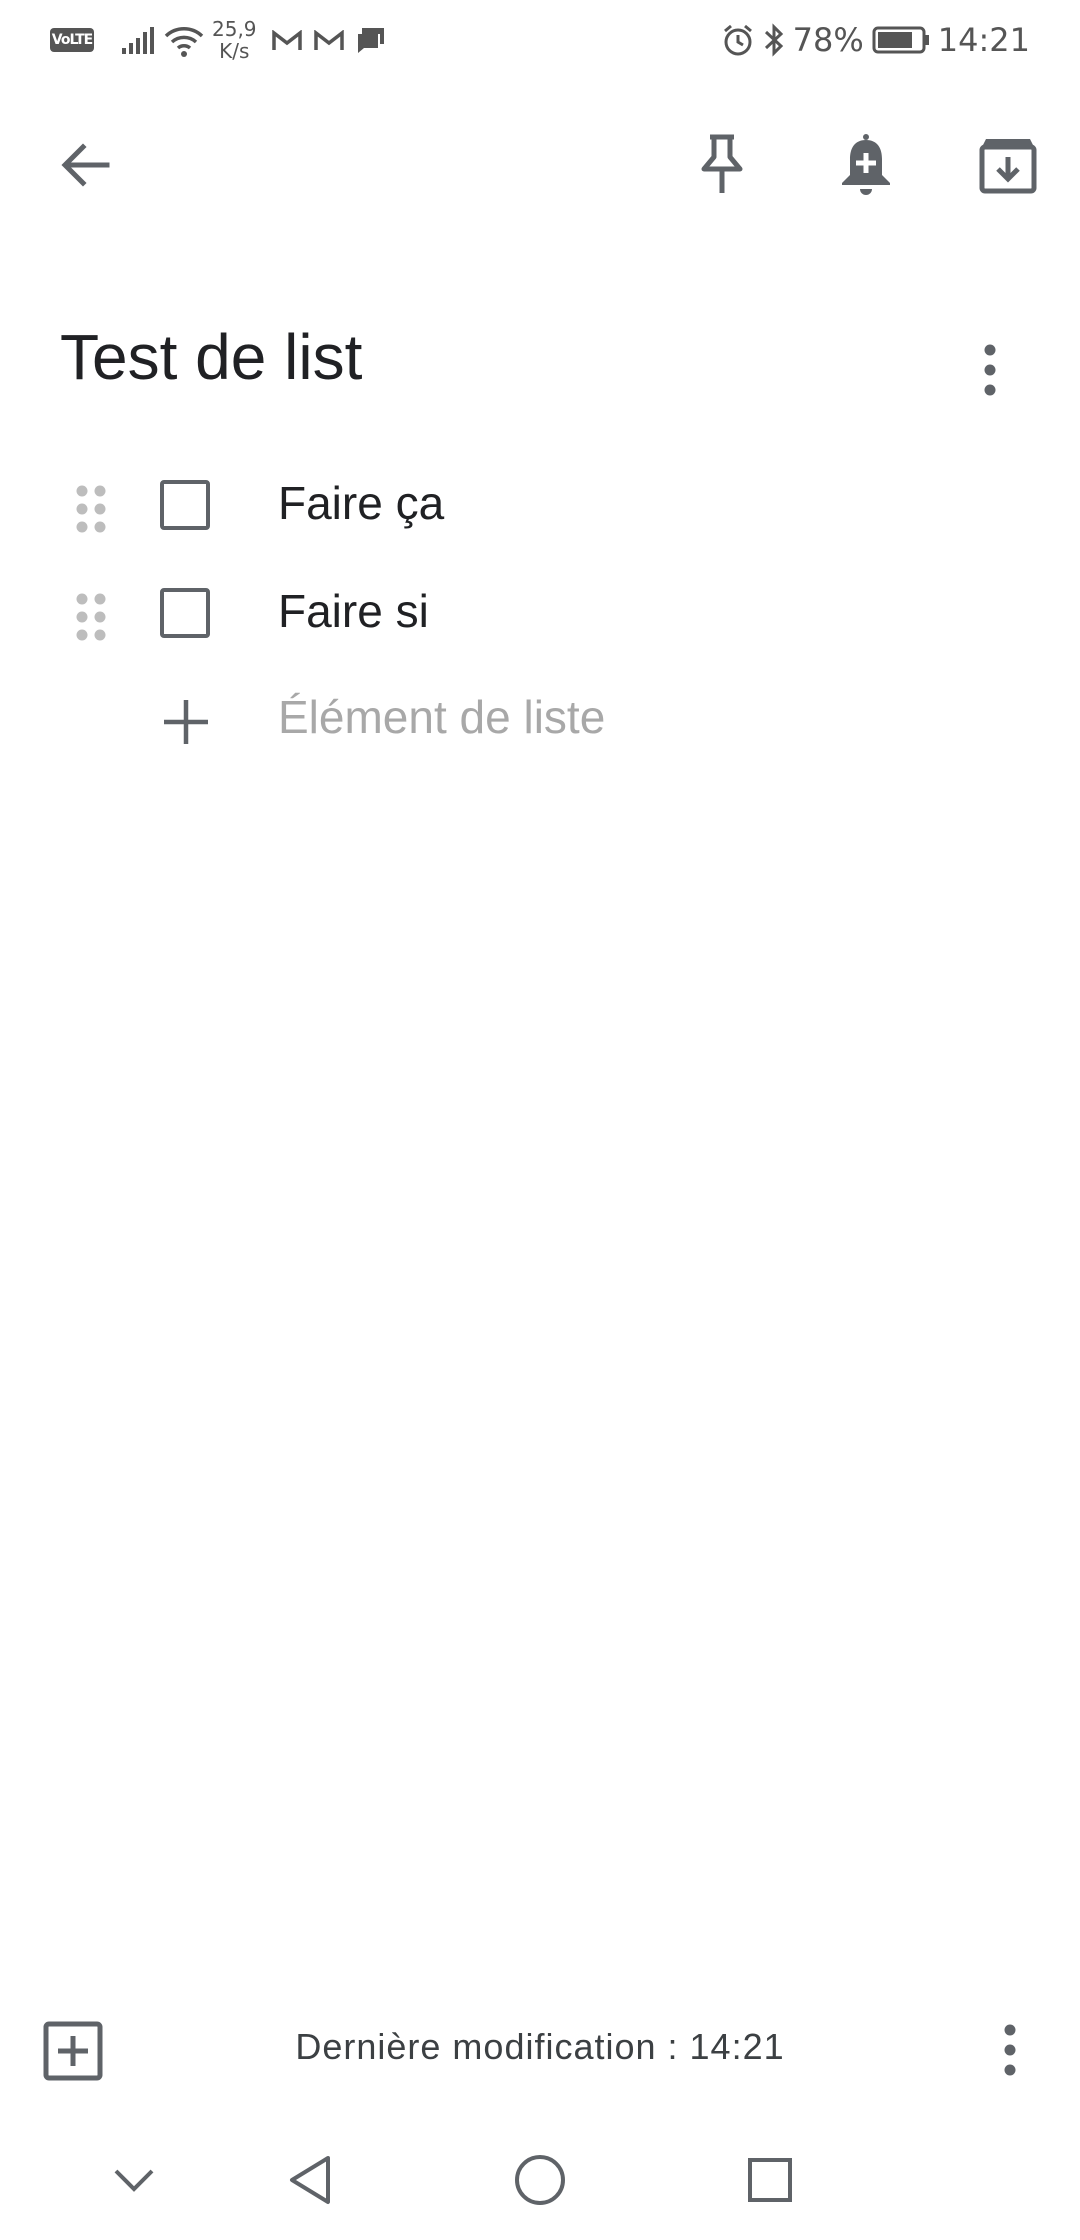 This screenshot has height=2240, width=1080. Describe the element at coordinates (72, 40) in the screenshot. I see `volte-icon: VoLTE` at that location.